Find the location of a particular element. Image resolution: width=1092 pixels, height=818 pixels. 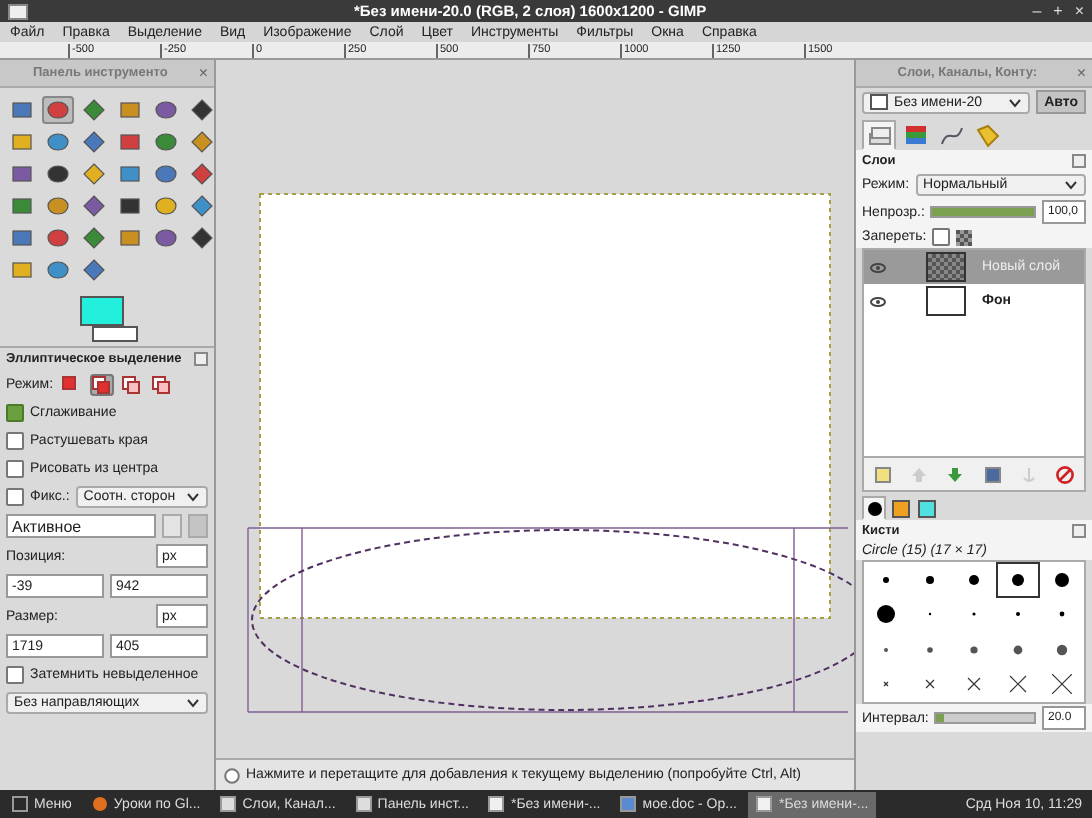

checker-icon is located at coordinates (964, 237).